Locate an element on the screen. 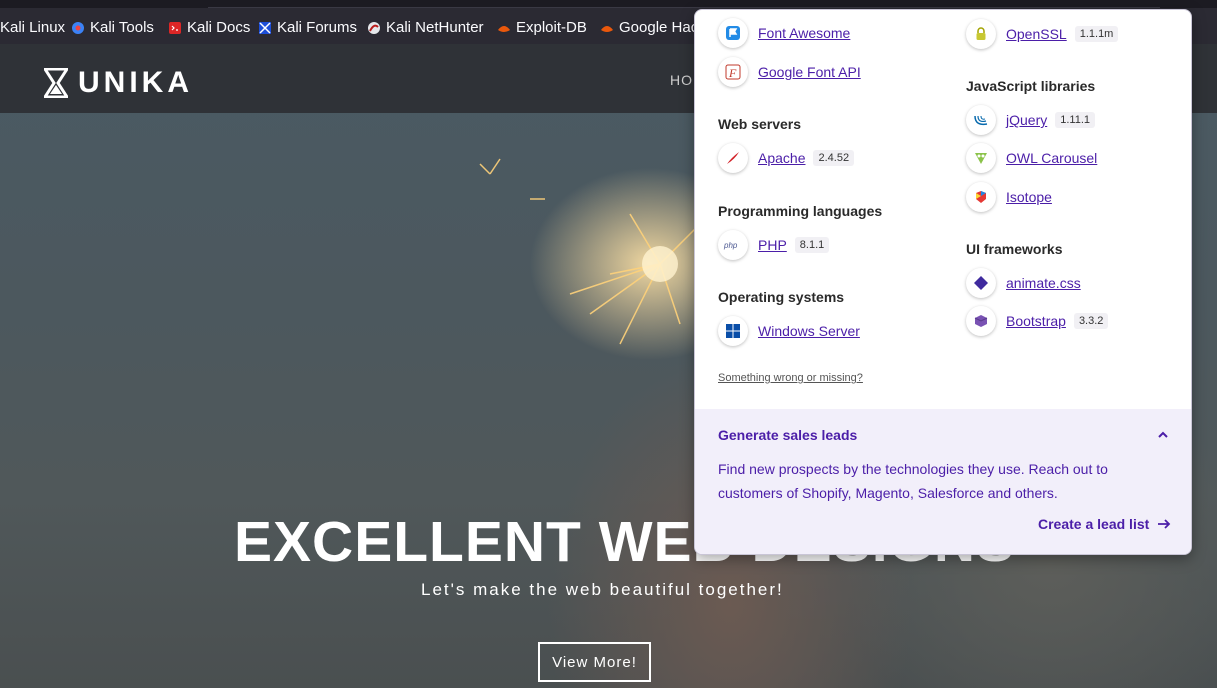  leads-title: Generate sales leads is located at coordinates (788, 435).